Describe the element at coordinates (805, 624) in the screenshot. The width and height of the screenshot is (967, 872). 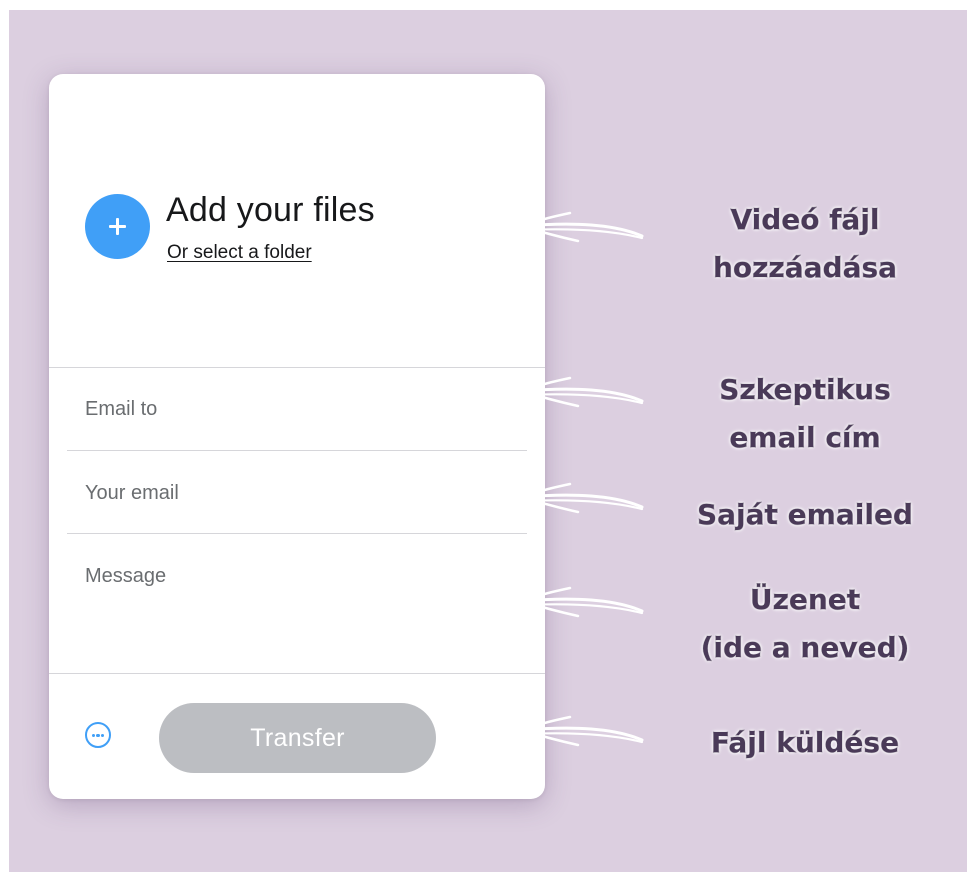
I see `annotation-message: Üzenet (ide a neved)` at that location.